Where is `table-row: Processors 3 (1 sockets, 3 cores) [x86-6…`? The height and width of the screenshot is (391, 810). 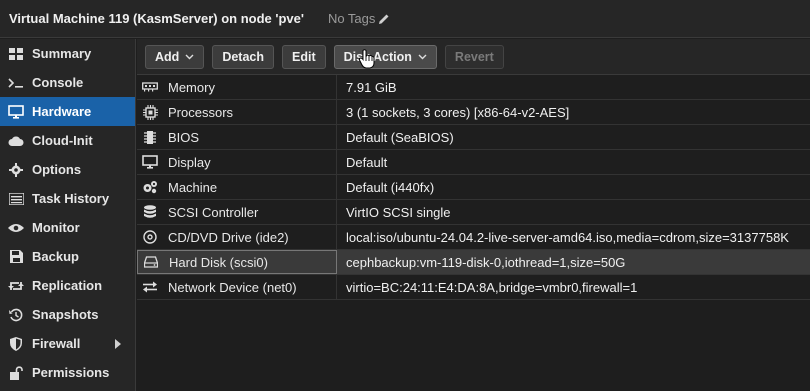 table-row: Processors 3 (1 sockets, 3 cores) [x86-6… is located at coordinates (473, 112).